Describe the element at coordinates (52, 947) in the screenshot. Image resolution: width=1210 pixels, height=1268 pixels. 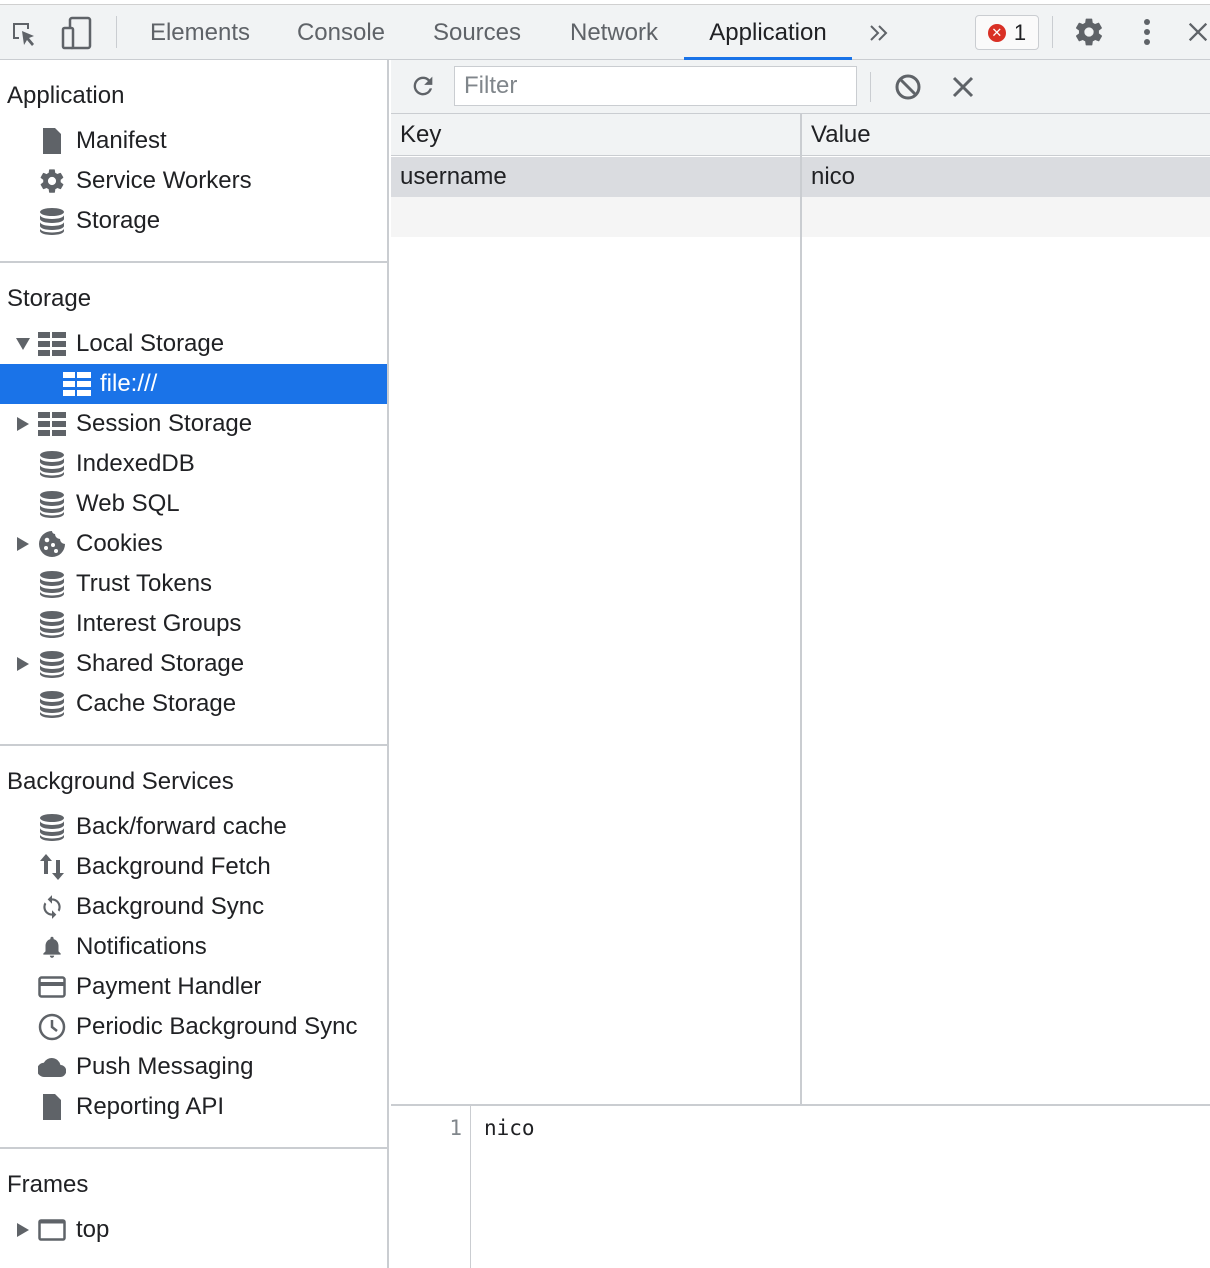
I see `bell-icon` at that location.